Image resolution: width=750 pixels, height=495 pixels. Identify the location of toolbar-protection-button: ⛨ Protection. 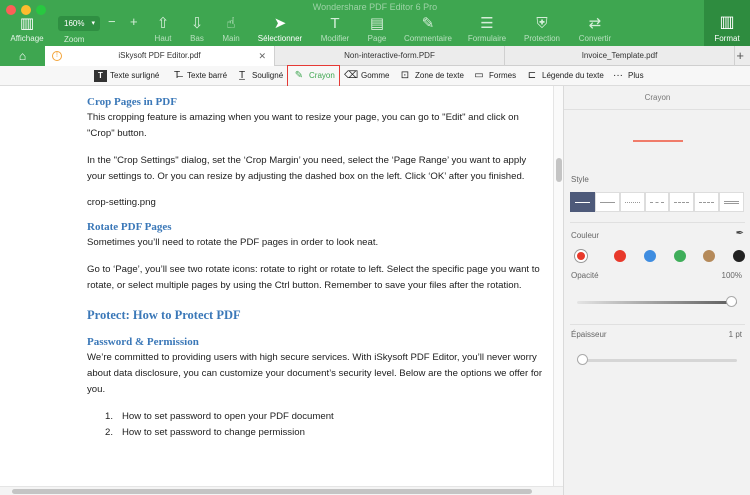
(542, 28).